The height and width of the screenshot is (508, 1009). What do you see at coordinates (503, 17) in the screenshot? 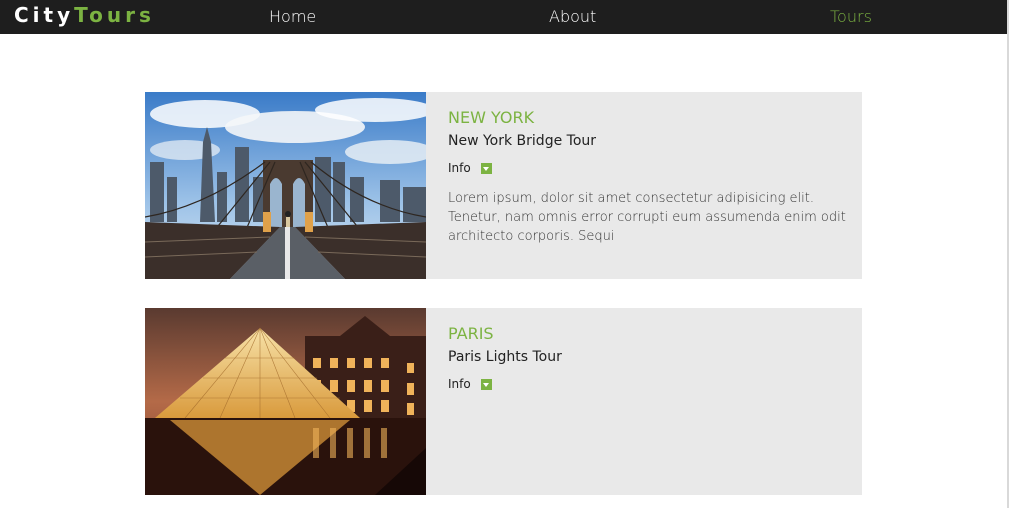
I see `navbar: CityTours Home About Tours` at bounding box center [503, 17].